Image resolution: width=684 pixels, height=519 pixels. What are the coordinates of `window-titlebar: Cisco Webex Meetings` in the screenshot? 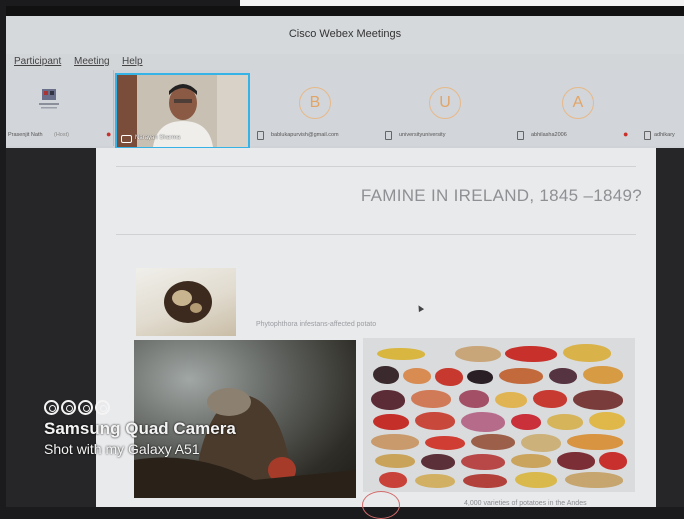 It's located at (345, 35).